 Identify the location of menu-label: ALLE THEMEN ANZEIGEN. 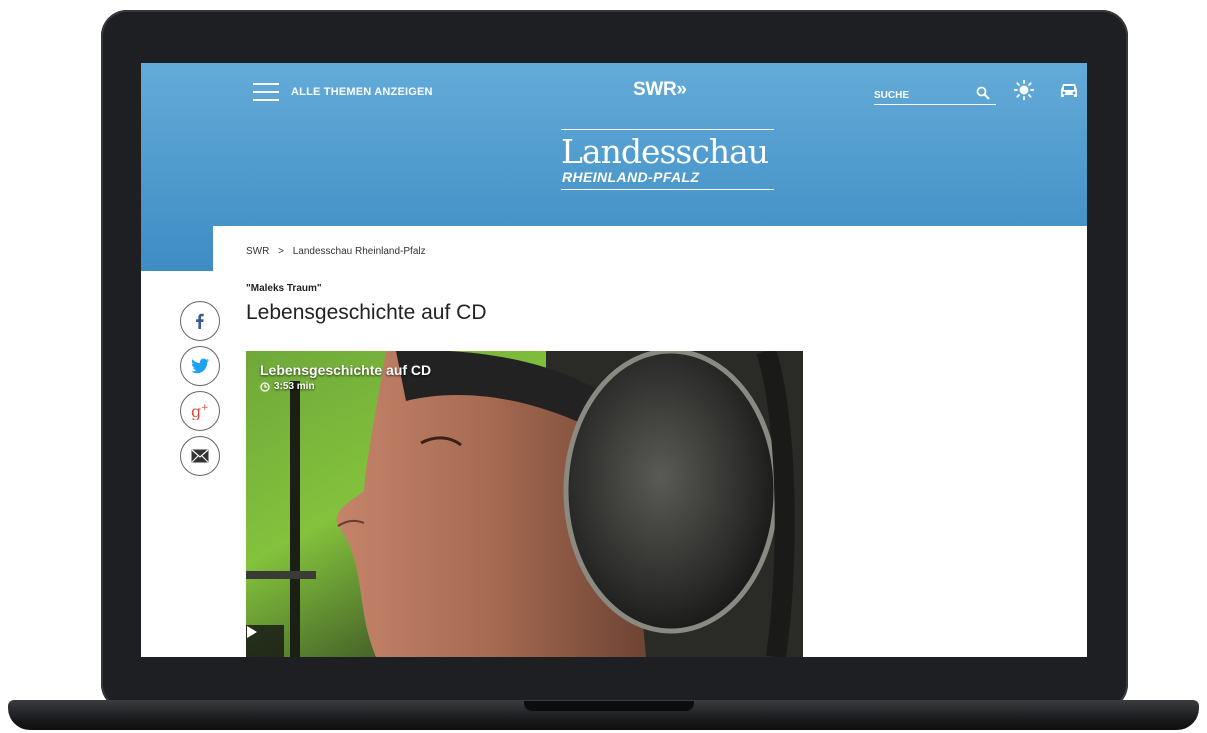
(362, 92).